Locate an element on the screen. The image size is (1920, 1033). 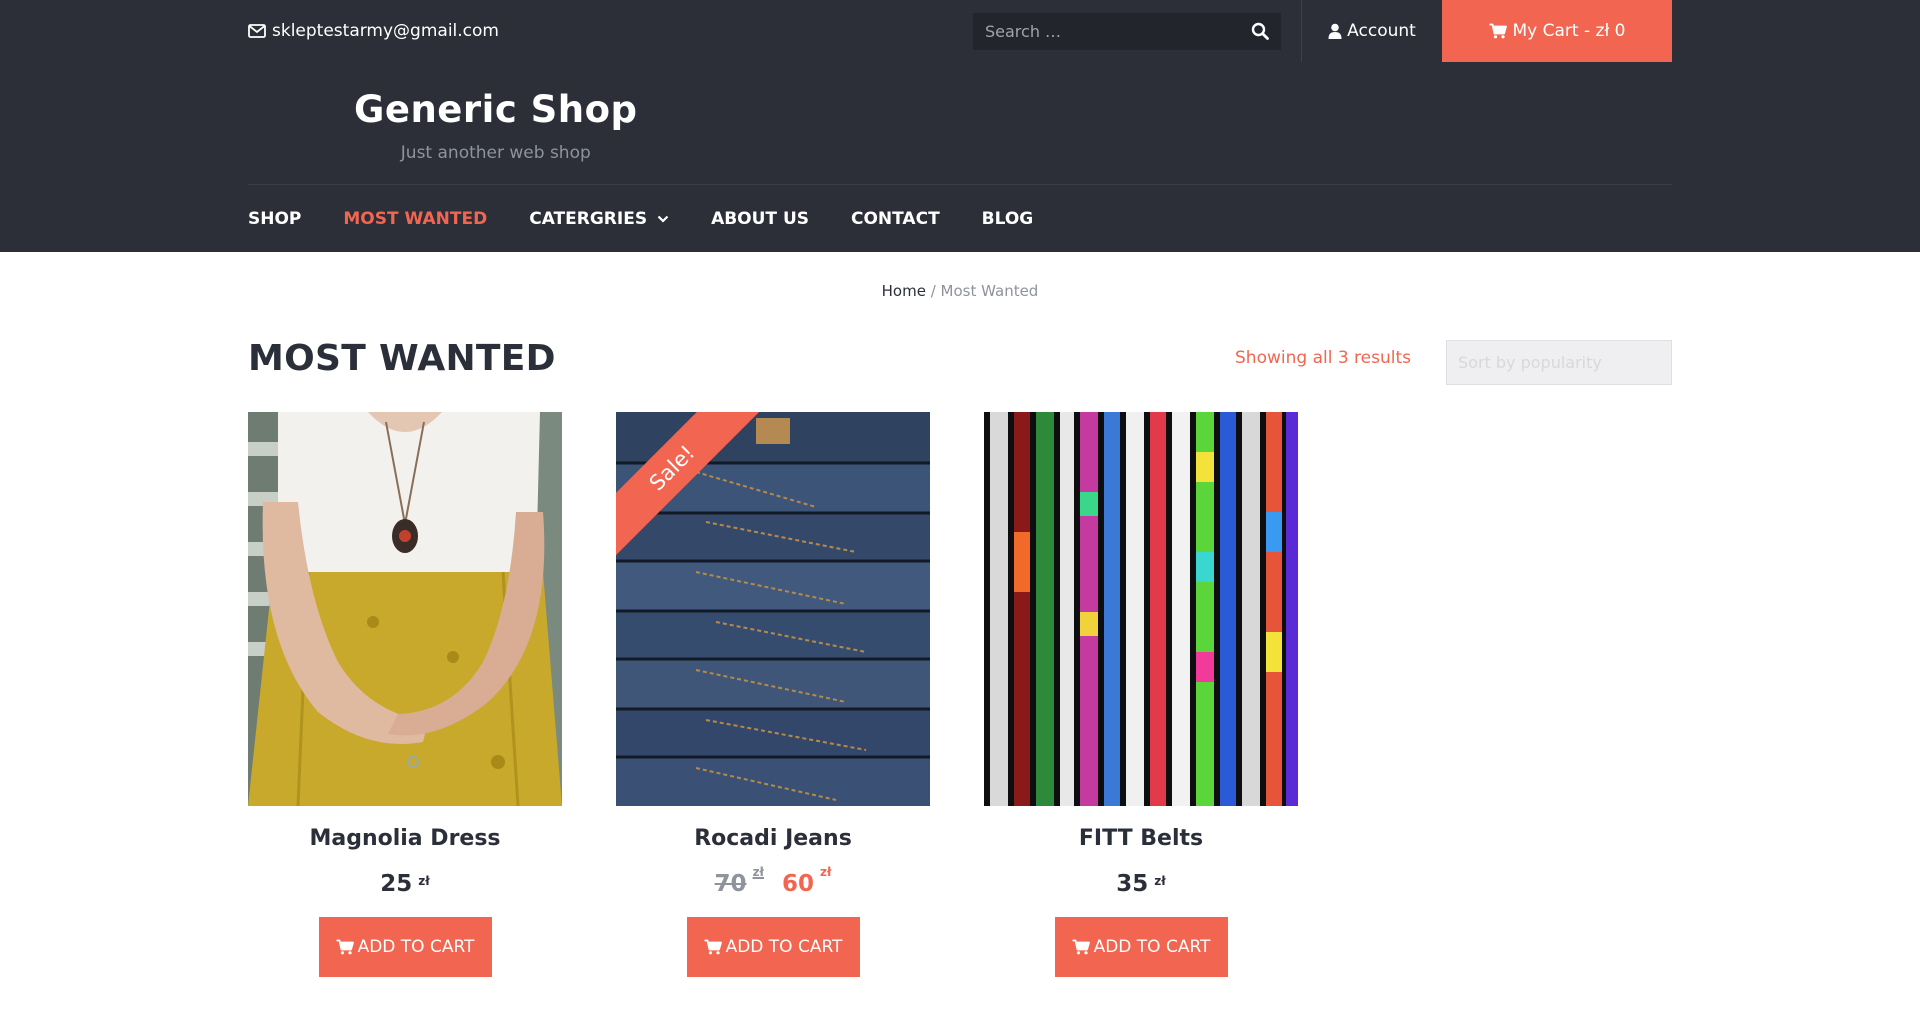
price-old-amount: 70 is located at coordinates (730, 884).